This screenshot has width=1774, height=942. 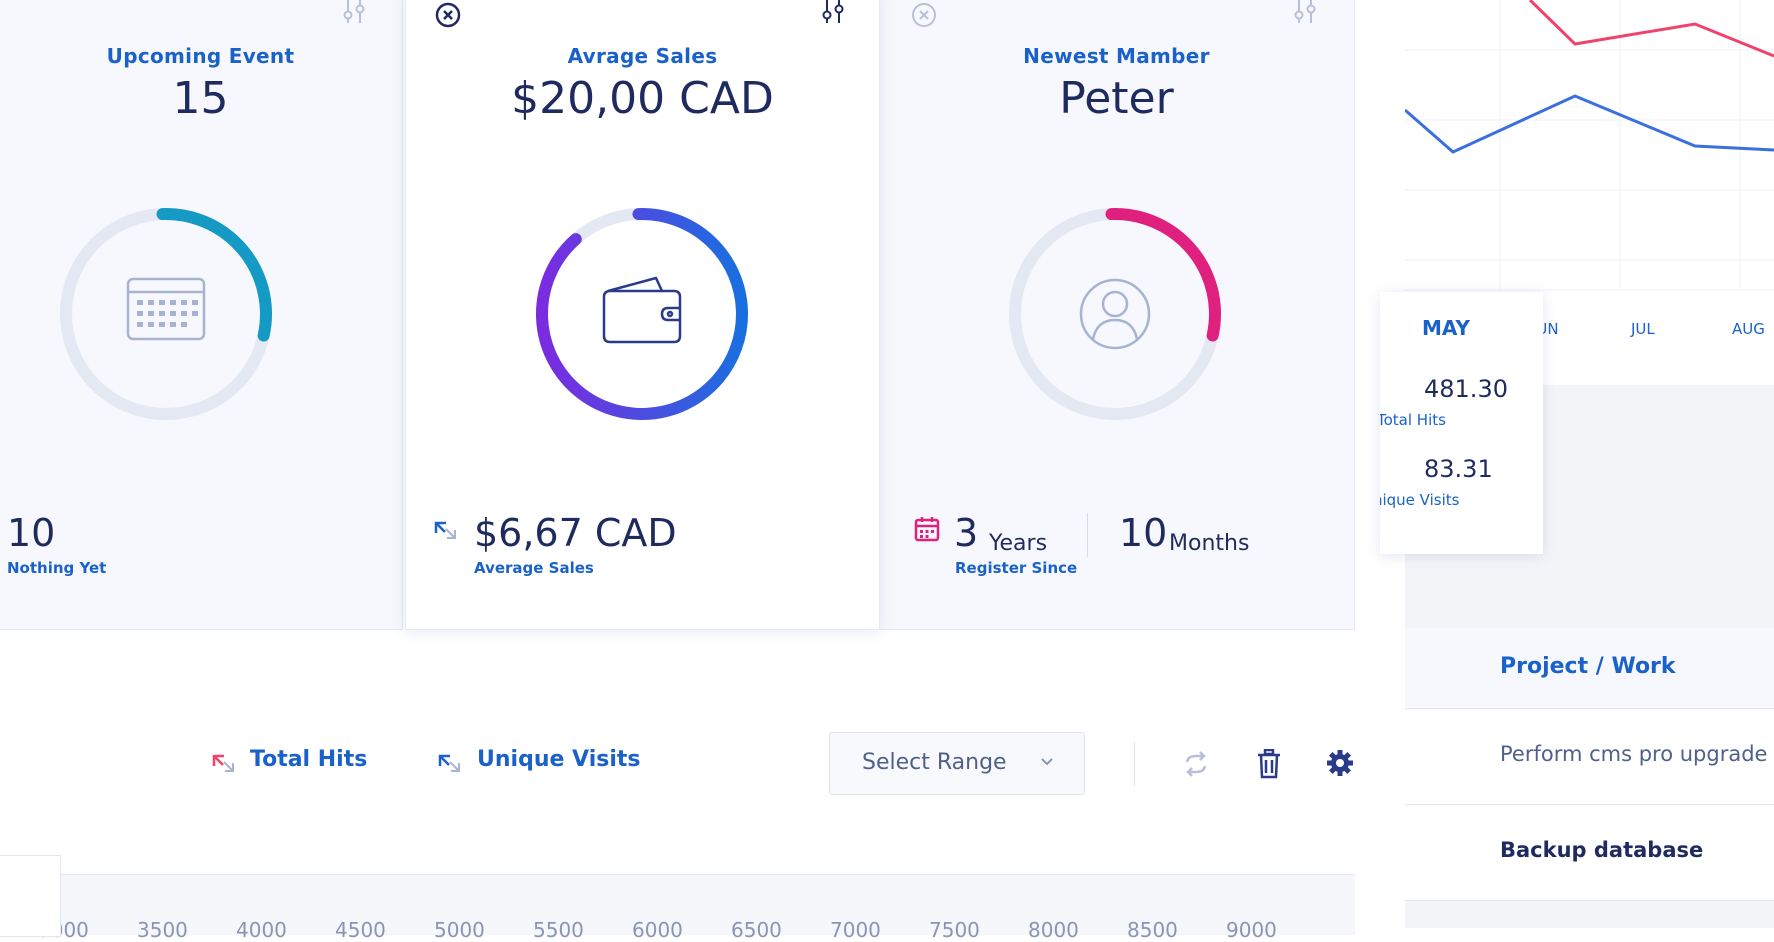 What do you see at coordinates (642, 56) in the screenshot?
I see `card-title: Avrage Sales` at bounding box center [642, 56].